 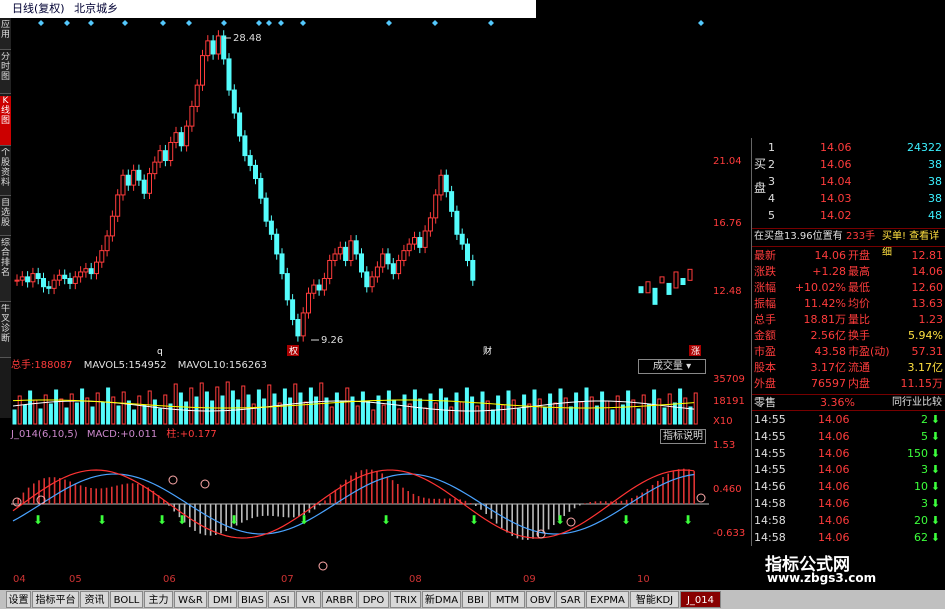 What do you see at coordinates (126, 599) in the screenshot?
I see `bottom-tab-3: BOLL` at bounding box center [126, 599].